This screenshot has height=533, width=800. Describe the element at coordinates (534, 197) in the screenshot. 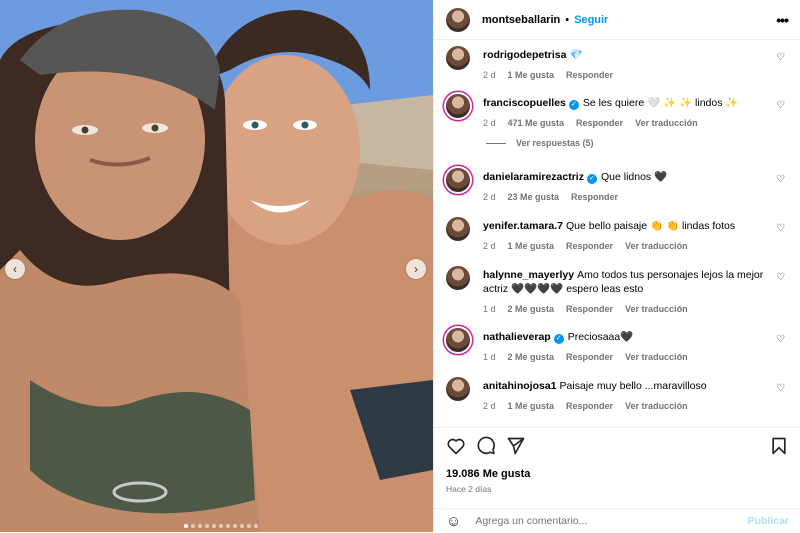

I see `comment-likes: 23 Me gusta` at that location.